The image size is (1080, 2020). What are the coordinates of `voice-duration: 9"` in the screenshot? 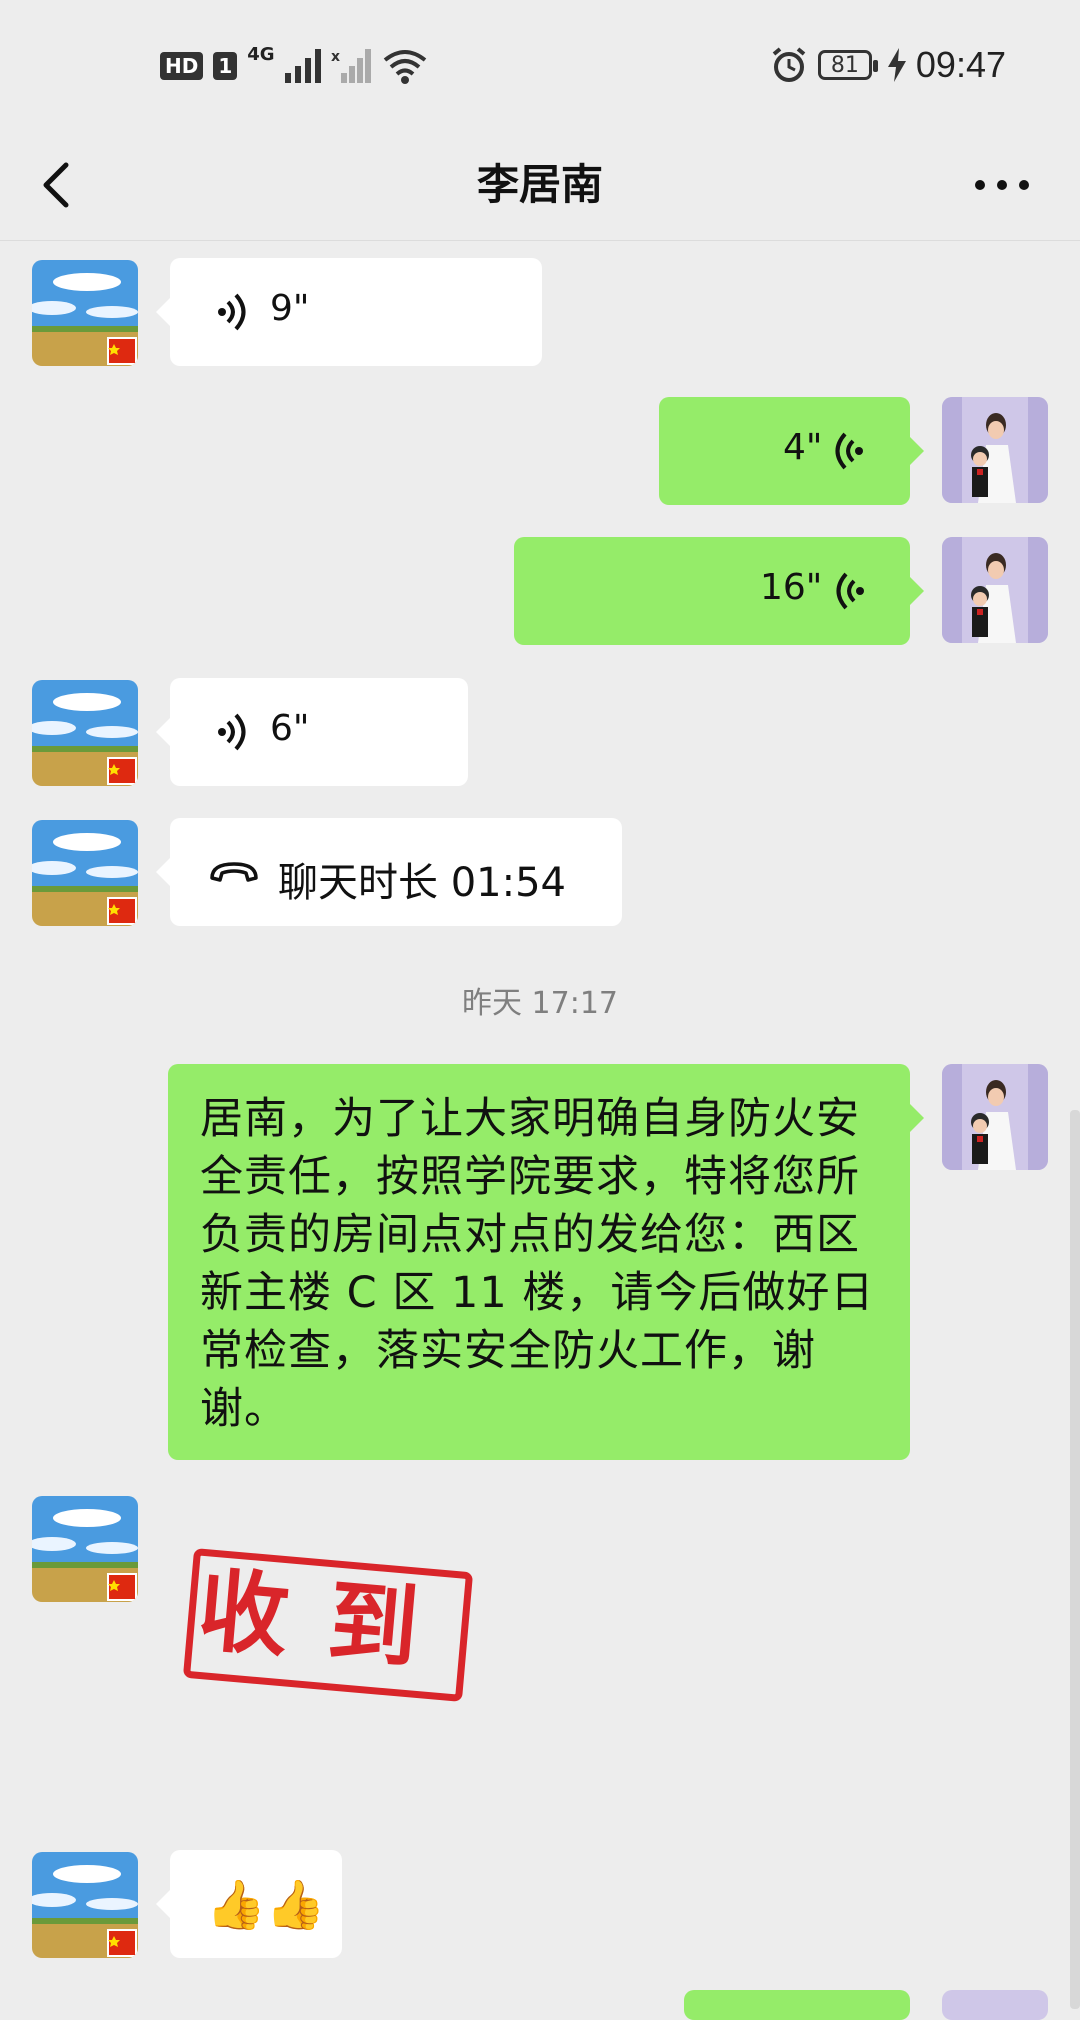 It's located at (290, 308).